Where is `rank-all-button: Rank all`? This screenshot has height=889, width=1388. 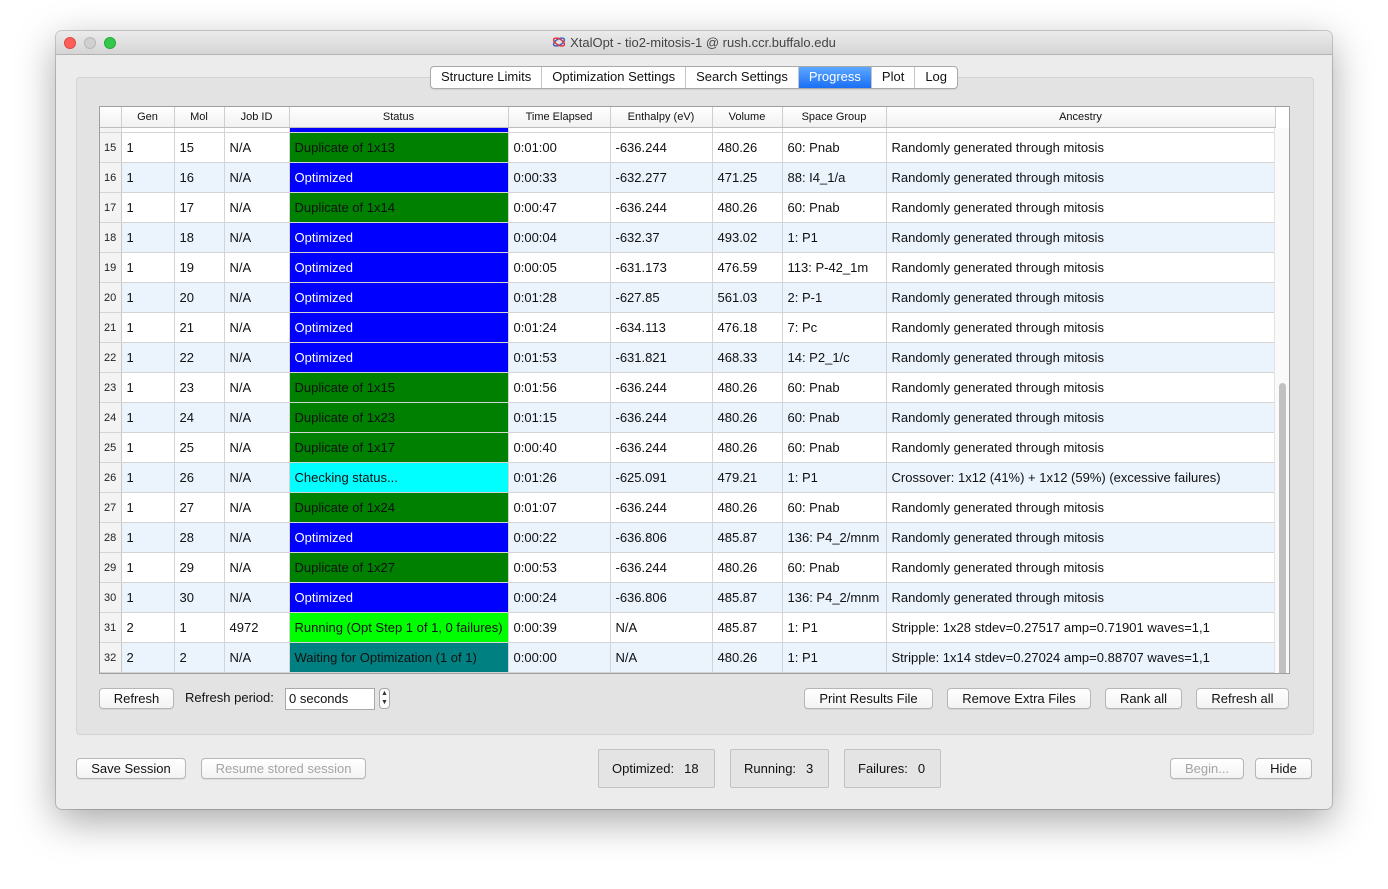
rank-all-button: Rank all is located at coordinates (1143, 698).